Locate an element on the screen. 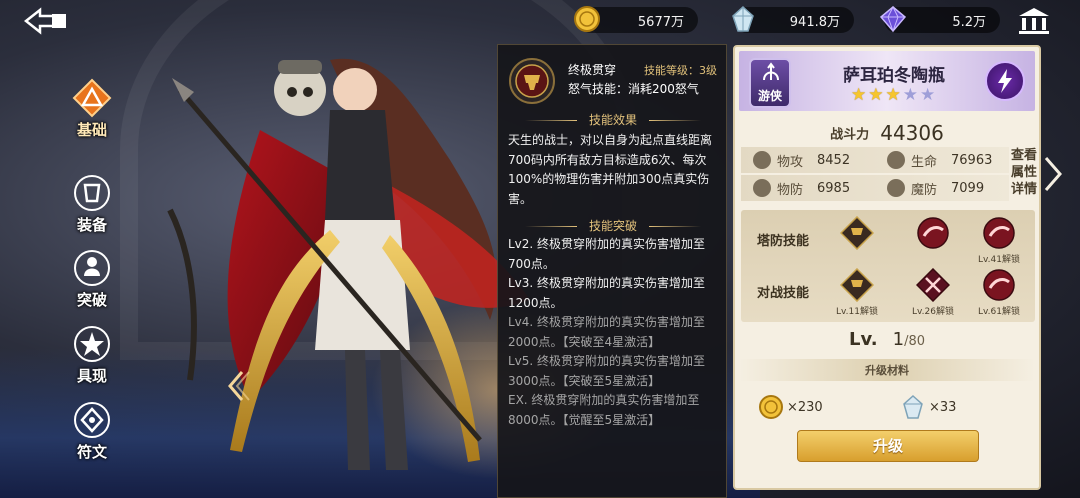  stat-hp: 生命 76963 is located at coordinates (939, 160).